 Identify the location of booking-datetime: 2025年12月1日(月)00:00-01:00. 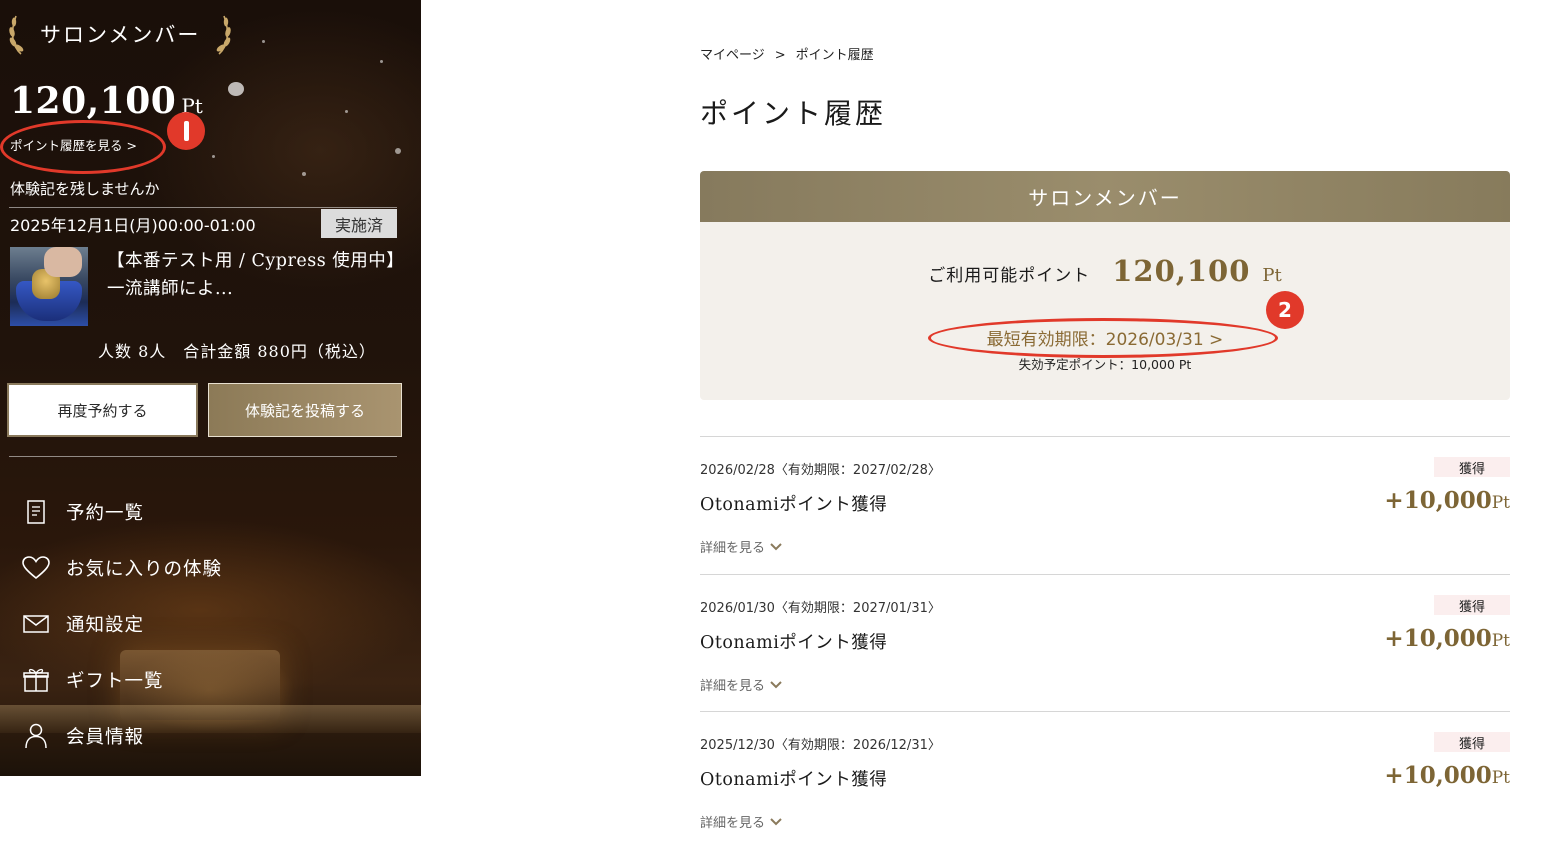
(133, 225).